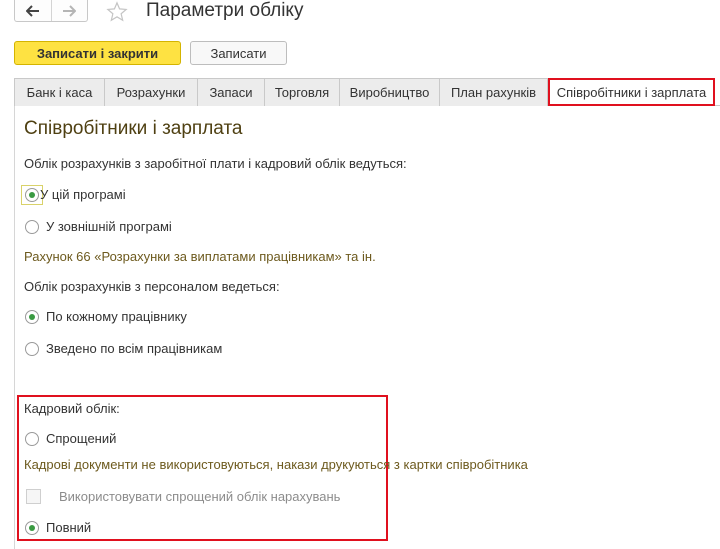  I want to click on personnel-settlement-label: Облік розрахунків з персоналом ведеться:, so click(152, 286).